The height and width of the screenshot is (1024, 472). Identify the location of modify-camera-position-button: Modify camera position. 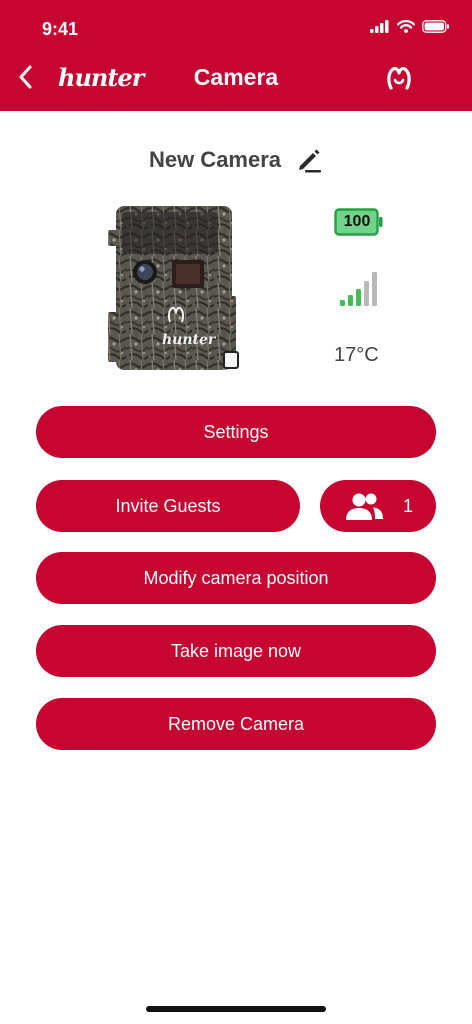
(236, 578).